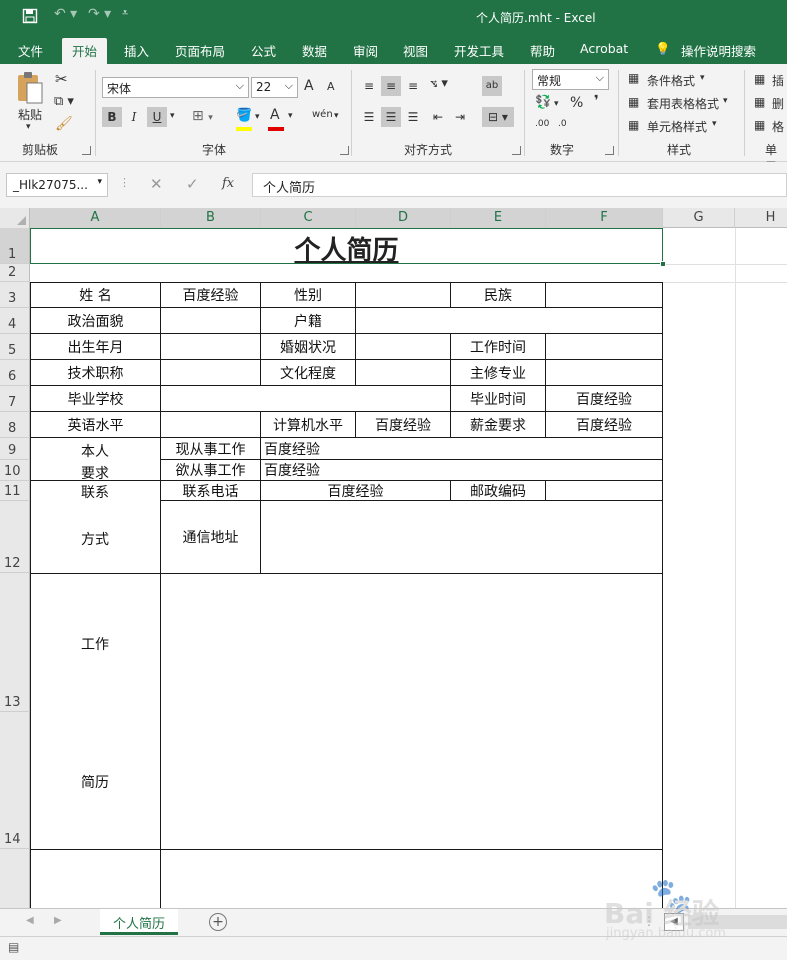 This screenshot has height=960, width=787. What do you see at coordinates (403, 372) in the screenshot?
I see `cell-edu-value` at bounding box center [403, 372].